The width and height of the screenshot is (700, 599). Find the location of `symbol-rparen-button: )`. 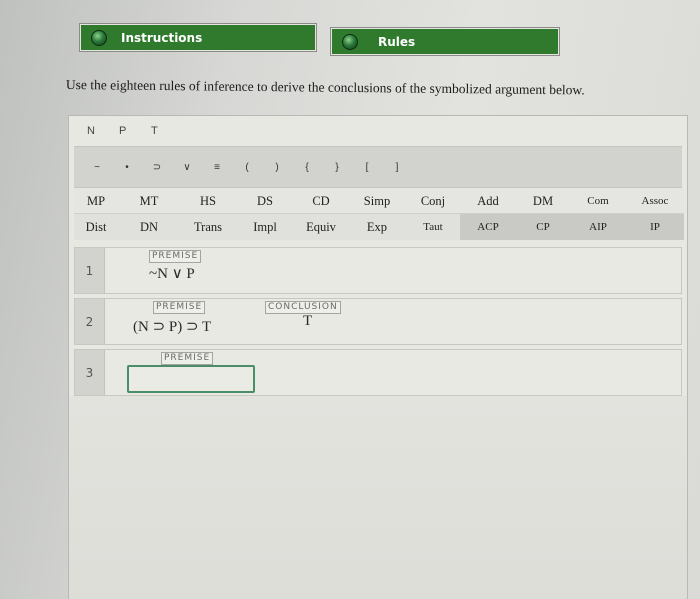

symbol-rparen-button: ) is located at coordinates (277, 167).